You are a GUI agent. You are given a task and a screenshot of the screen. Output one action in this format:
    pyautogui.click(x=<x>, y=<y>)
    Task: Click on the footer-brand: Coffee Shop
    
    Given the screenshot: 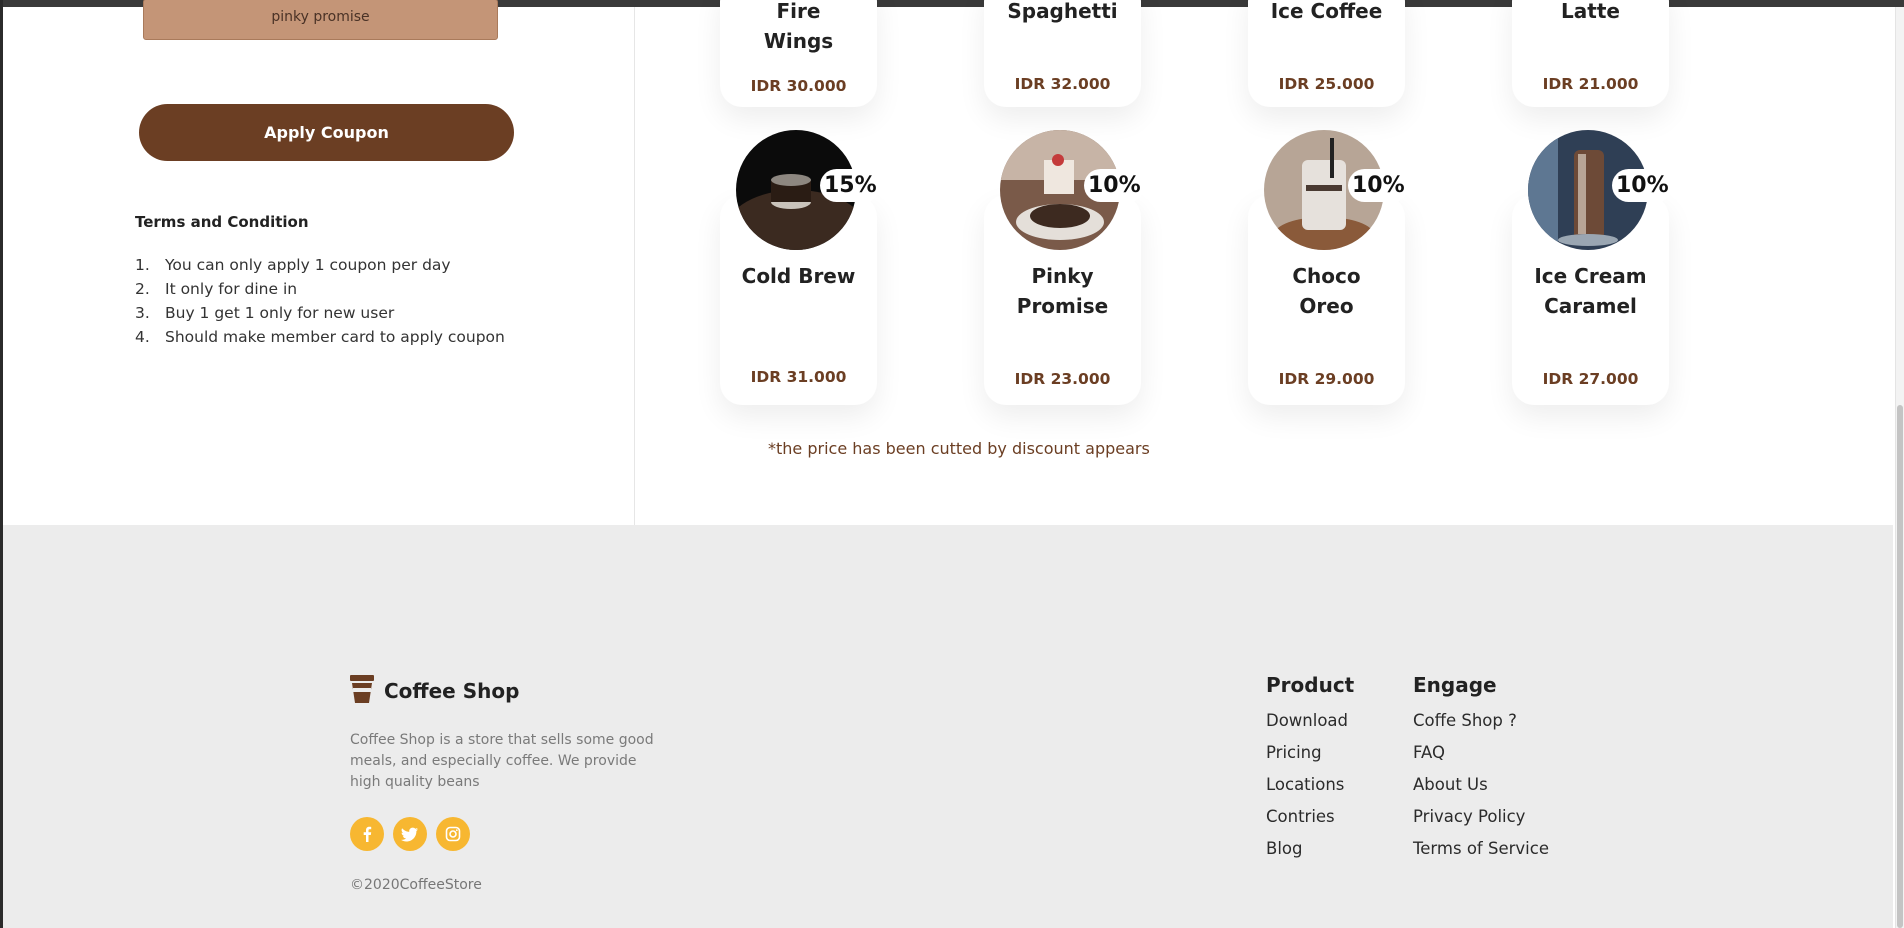 What is the action you would take?
    pyautogui.click(x=433, y=691)
    